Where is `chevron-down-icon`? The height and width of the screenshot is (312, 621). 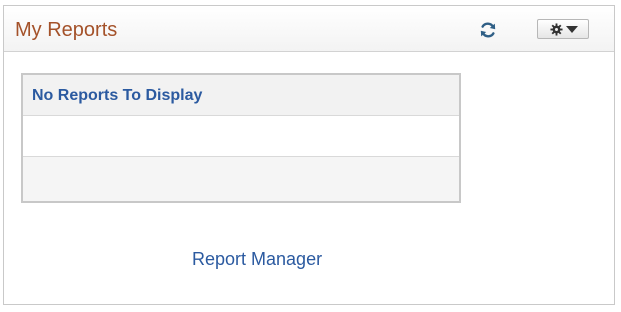 chevron-down-icon is located at coordinates (572, 29).